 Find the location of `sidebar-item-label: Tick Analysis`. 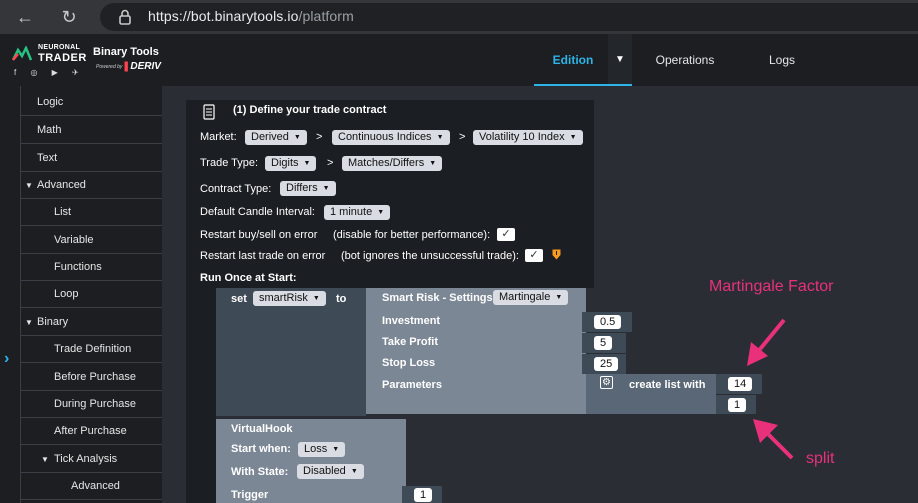

sidebar-item-label: Tick Analysis is located at coordinates (86, 459).